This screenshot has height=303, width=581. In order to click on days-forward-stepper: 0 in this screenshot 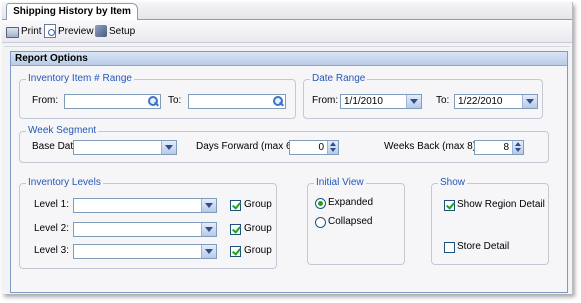, I will do `click(314, 147)`.